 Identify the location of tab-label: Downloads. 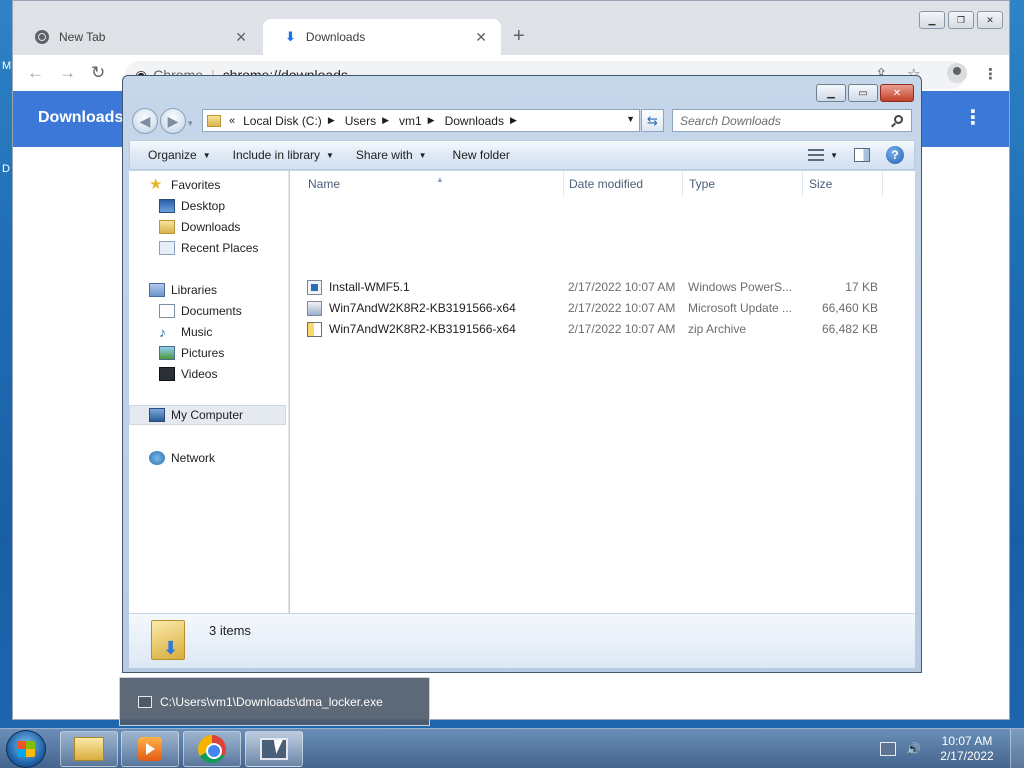
(335, 37).